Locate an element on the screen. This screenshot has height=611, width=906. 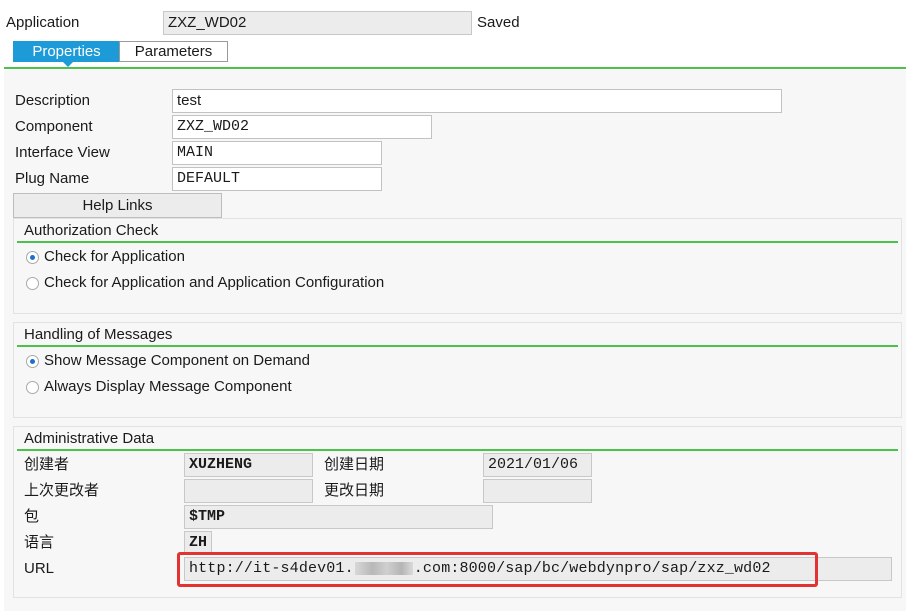
url-highlight-box is located at coordinates (497, 569).